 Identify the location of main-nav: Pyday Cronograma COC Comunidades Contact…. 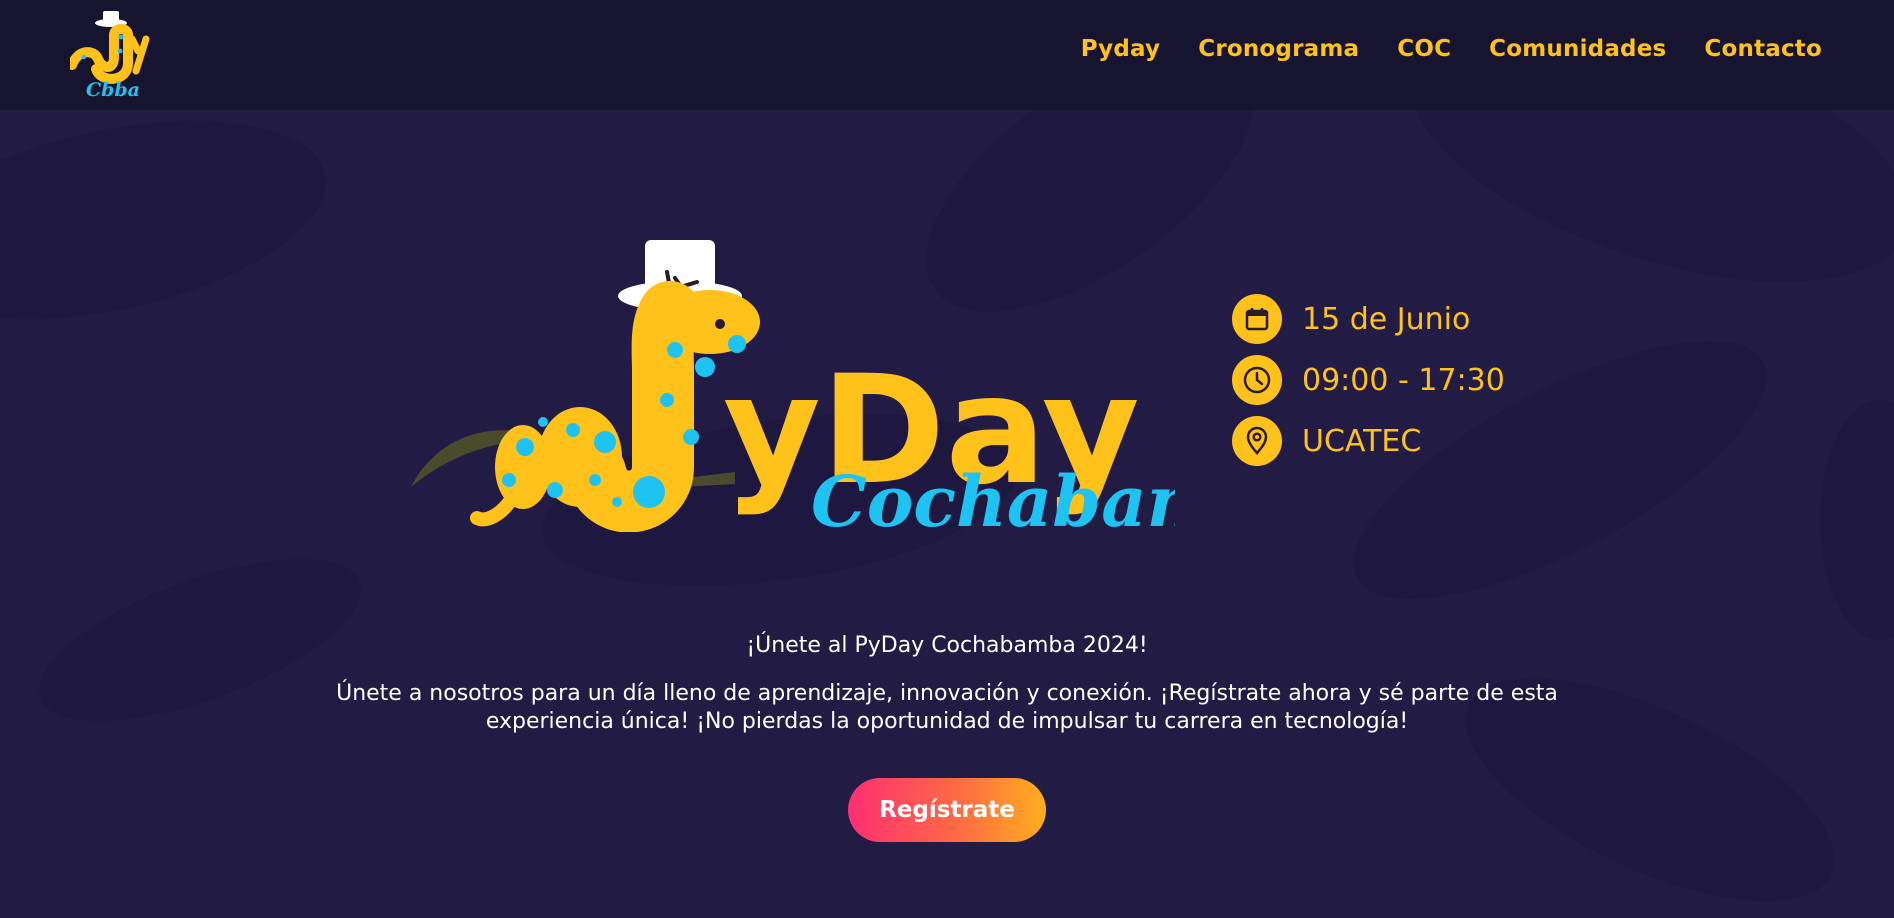
(1451, 49).